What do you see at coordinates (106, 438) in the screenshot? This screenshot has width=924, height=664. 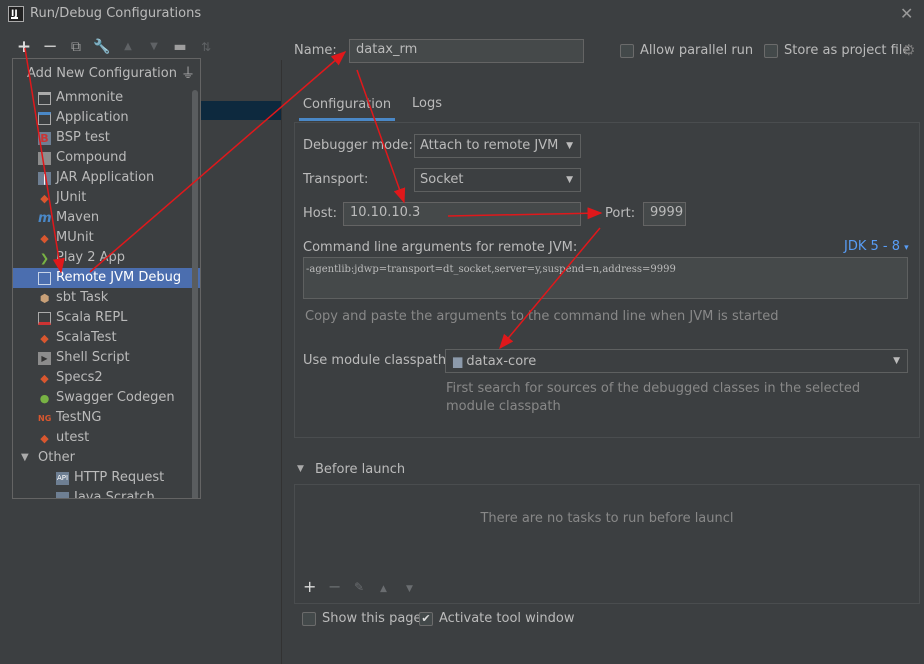 I see `list-item-utest: ◆ utest` at bounding box center [106, 438].